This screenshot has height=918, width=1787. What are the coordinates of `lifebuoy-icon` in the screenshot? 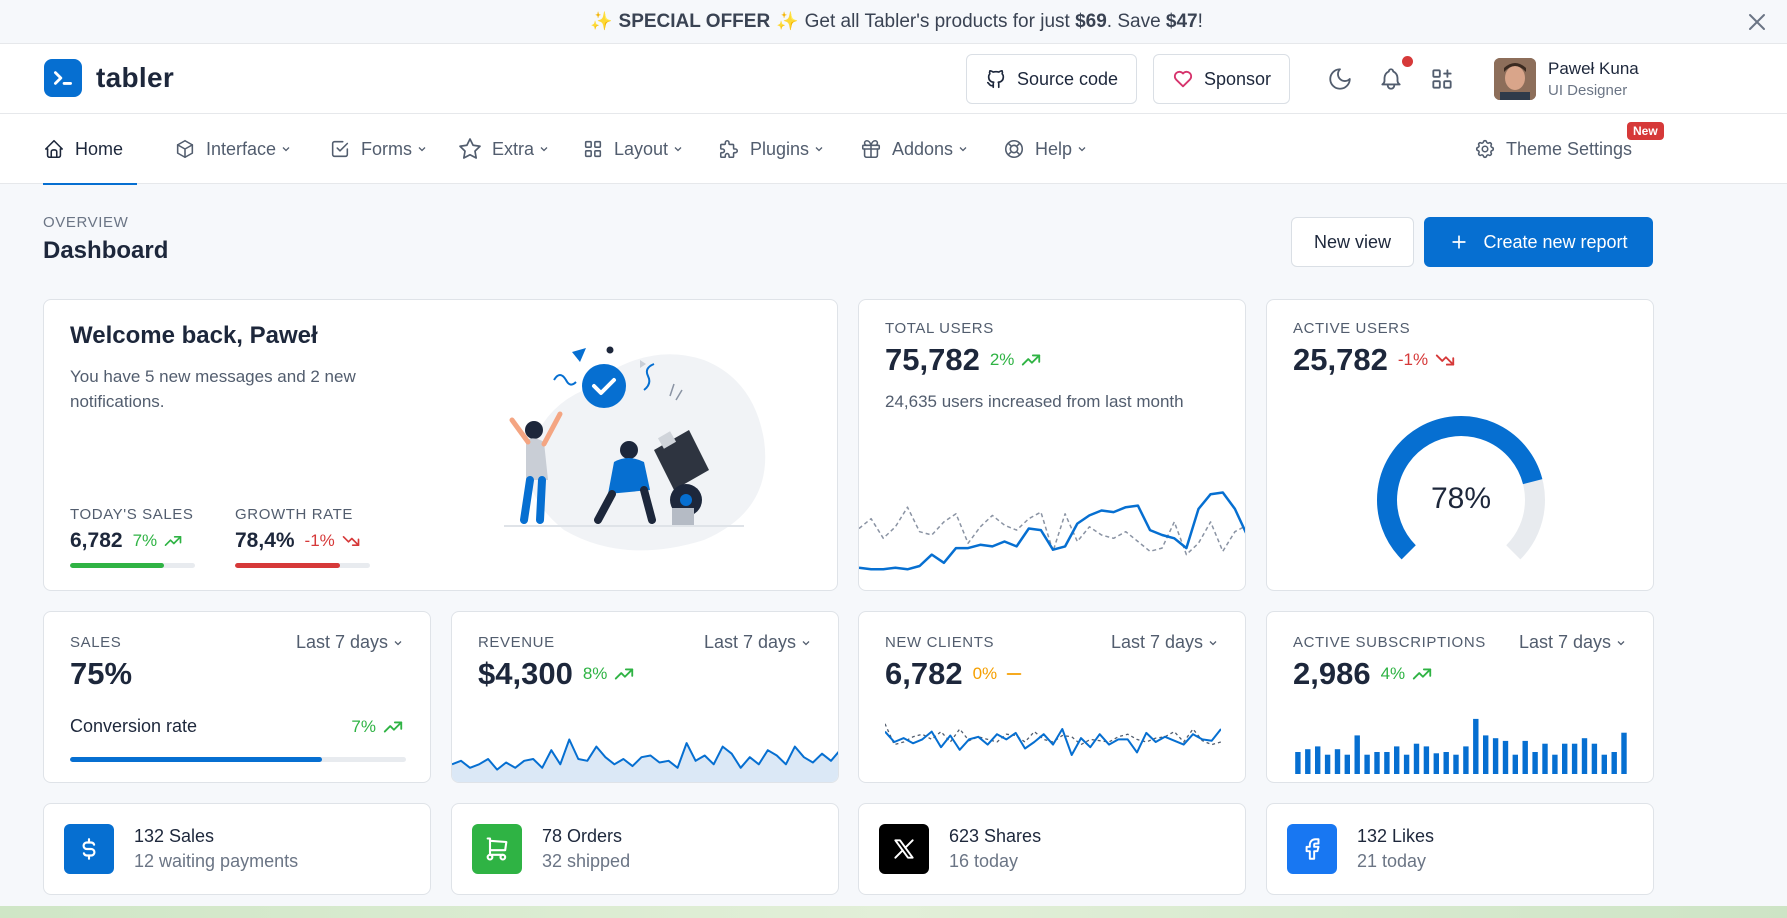 It's located at (1014, 149).